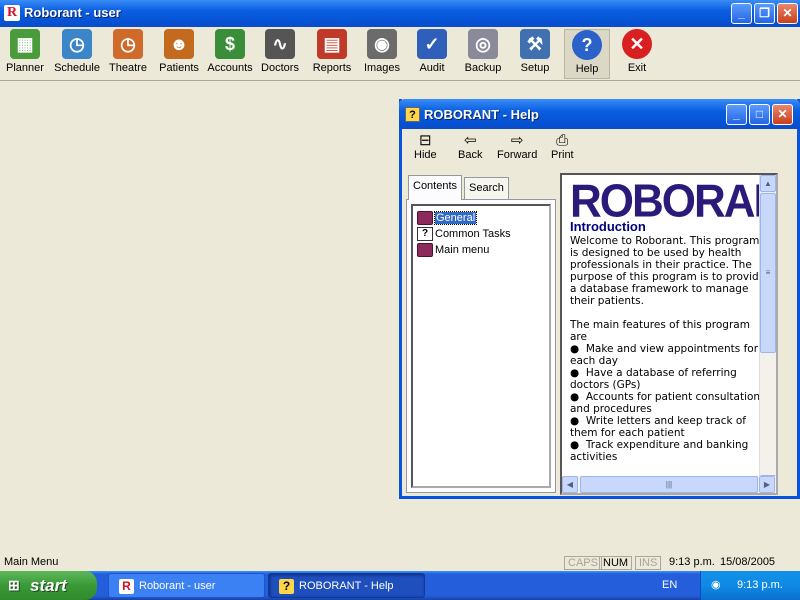 Image resolution: width=800 pixels, height=600 pixels. I want to click on book-icon, so click(425, 218).